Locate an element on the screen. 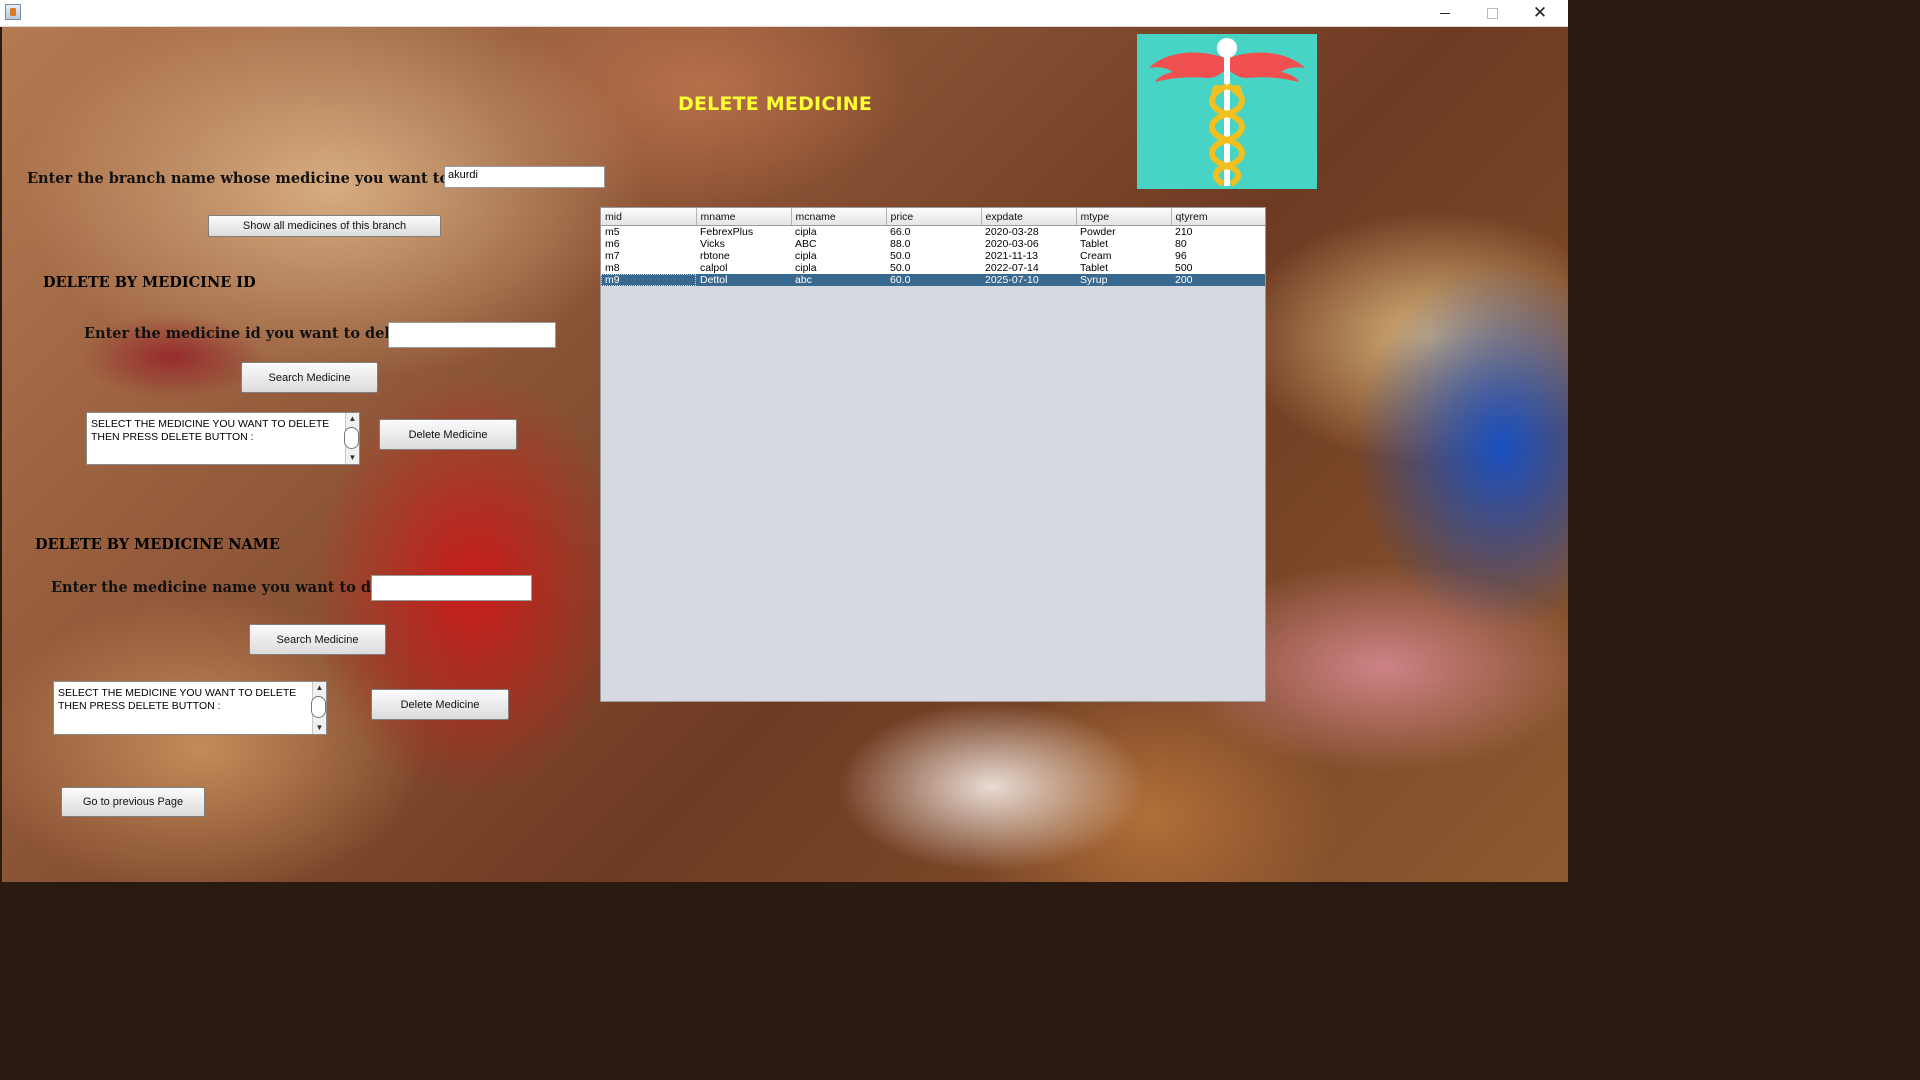  table-cell: 60.0 is located at coordinates (933, 280).